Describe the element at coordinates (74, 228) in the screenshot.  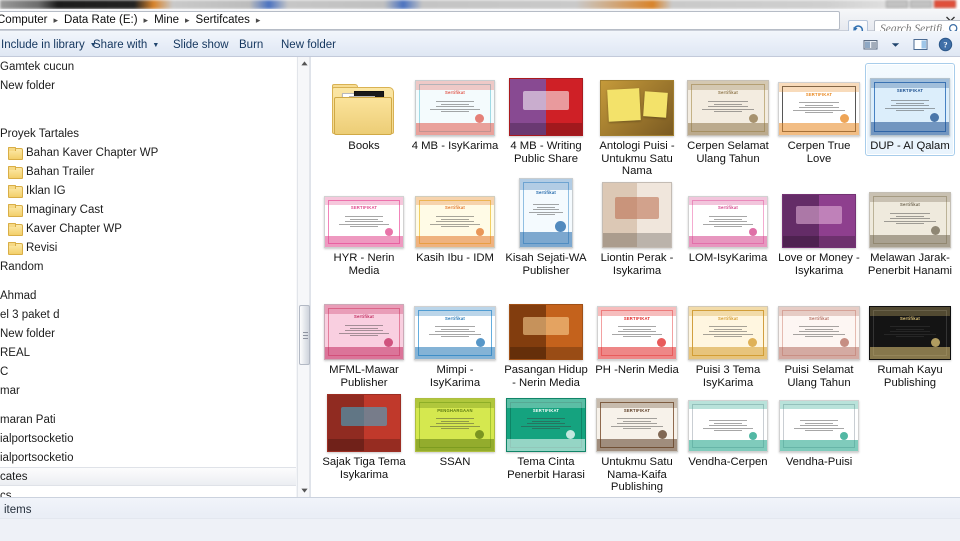
I see `nav-item-label: Kaver Chapter WP` at that location.